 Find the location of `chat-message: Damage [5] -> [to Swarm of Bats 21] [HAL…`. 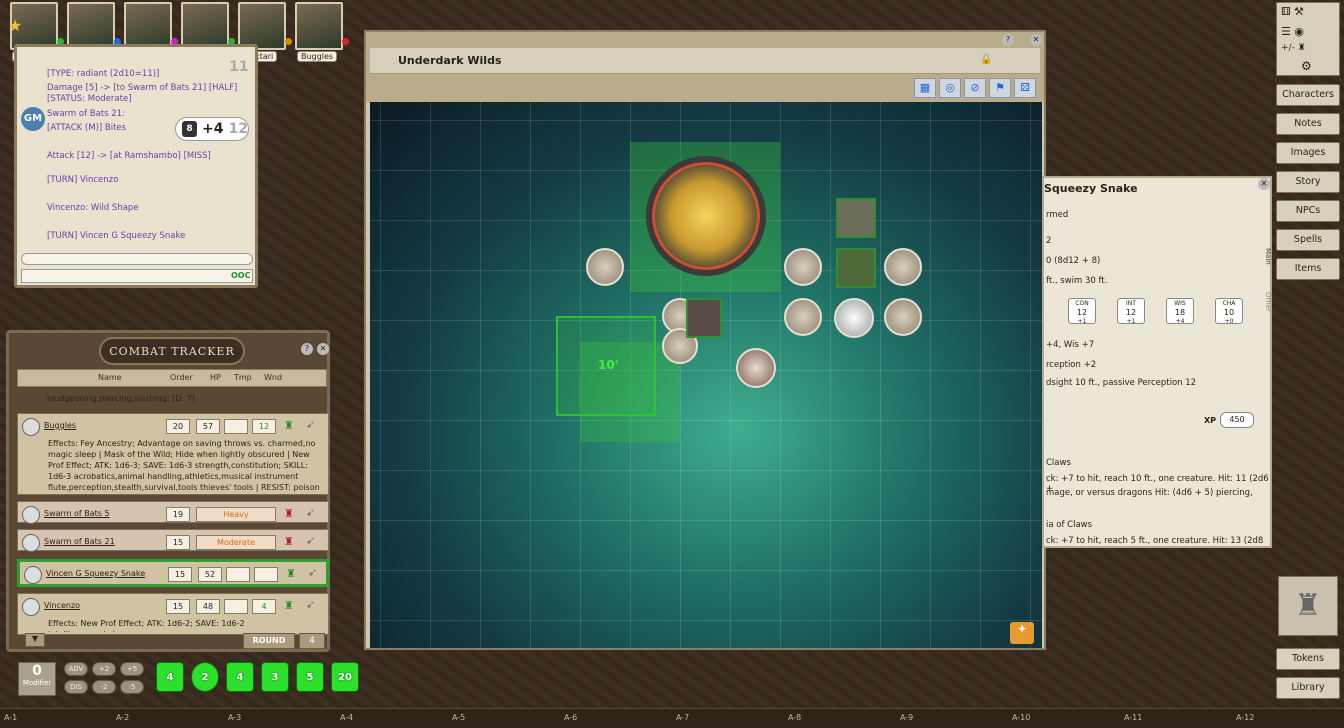

chat-message: Damage [5] -> [to Swarm of Bats 21] [HAL… is located at coordinates (142, 93).